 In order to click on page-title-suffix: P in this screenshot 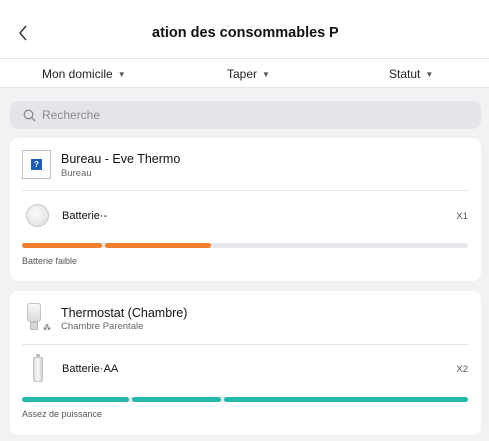, I will do `click(334, 33)`.